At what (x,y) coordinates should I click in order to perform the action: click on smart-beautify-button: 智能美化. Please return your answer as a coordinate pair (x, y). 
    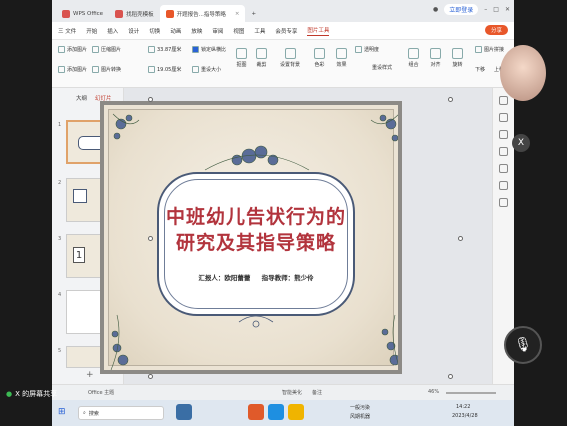
    Looking at the image, I should click on (292, 392).